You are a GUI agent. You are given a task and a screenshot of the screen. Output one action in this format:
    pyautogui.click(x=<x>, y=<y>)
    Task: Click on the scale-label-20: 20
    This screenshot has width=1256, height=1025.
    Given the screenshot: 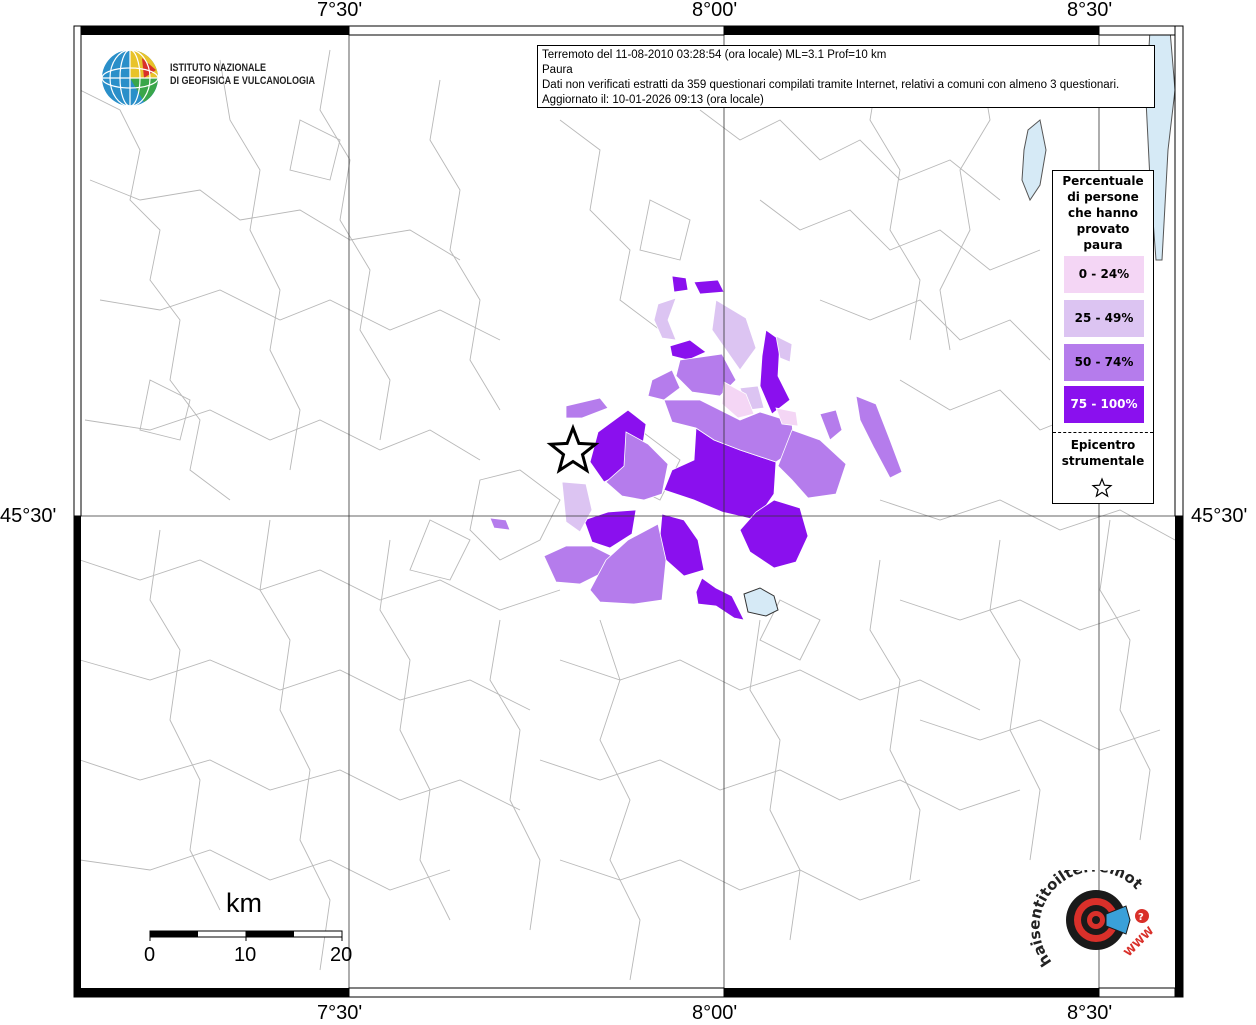 What is the action you would take?
    pyautogui.click(x=341, y=955)
    